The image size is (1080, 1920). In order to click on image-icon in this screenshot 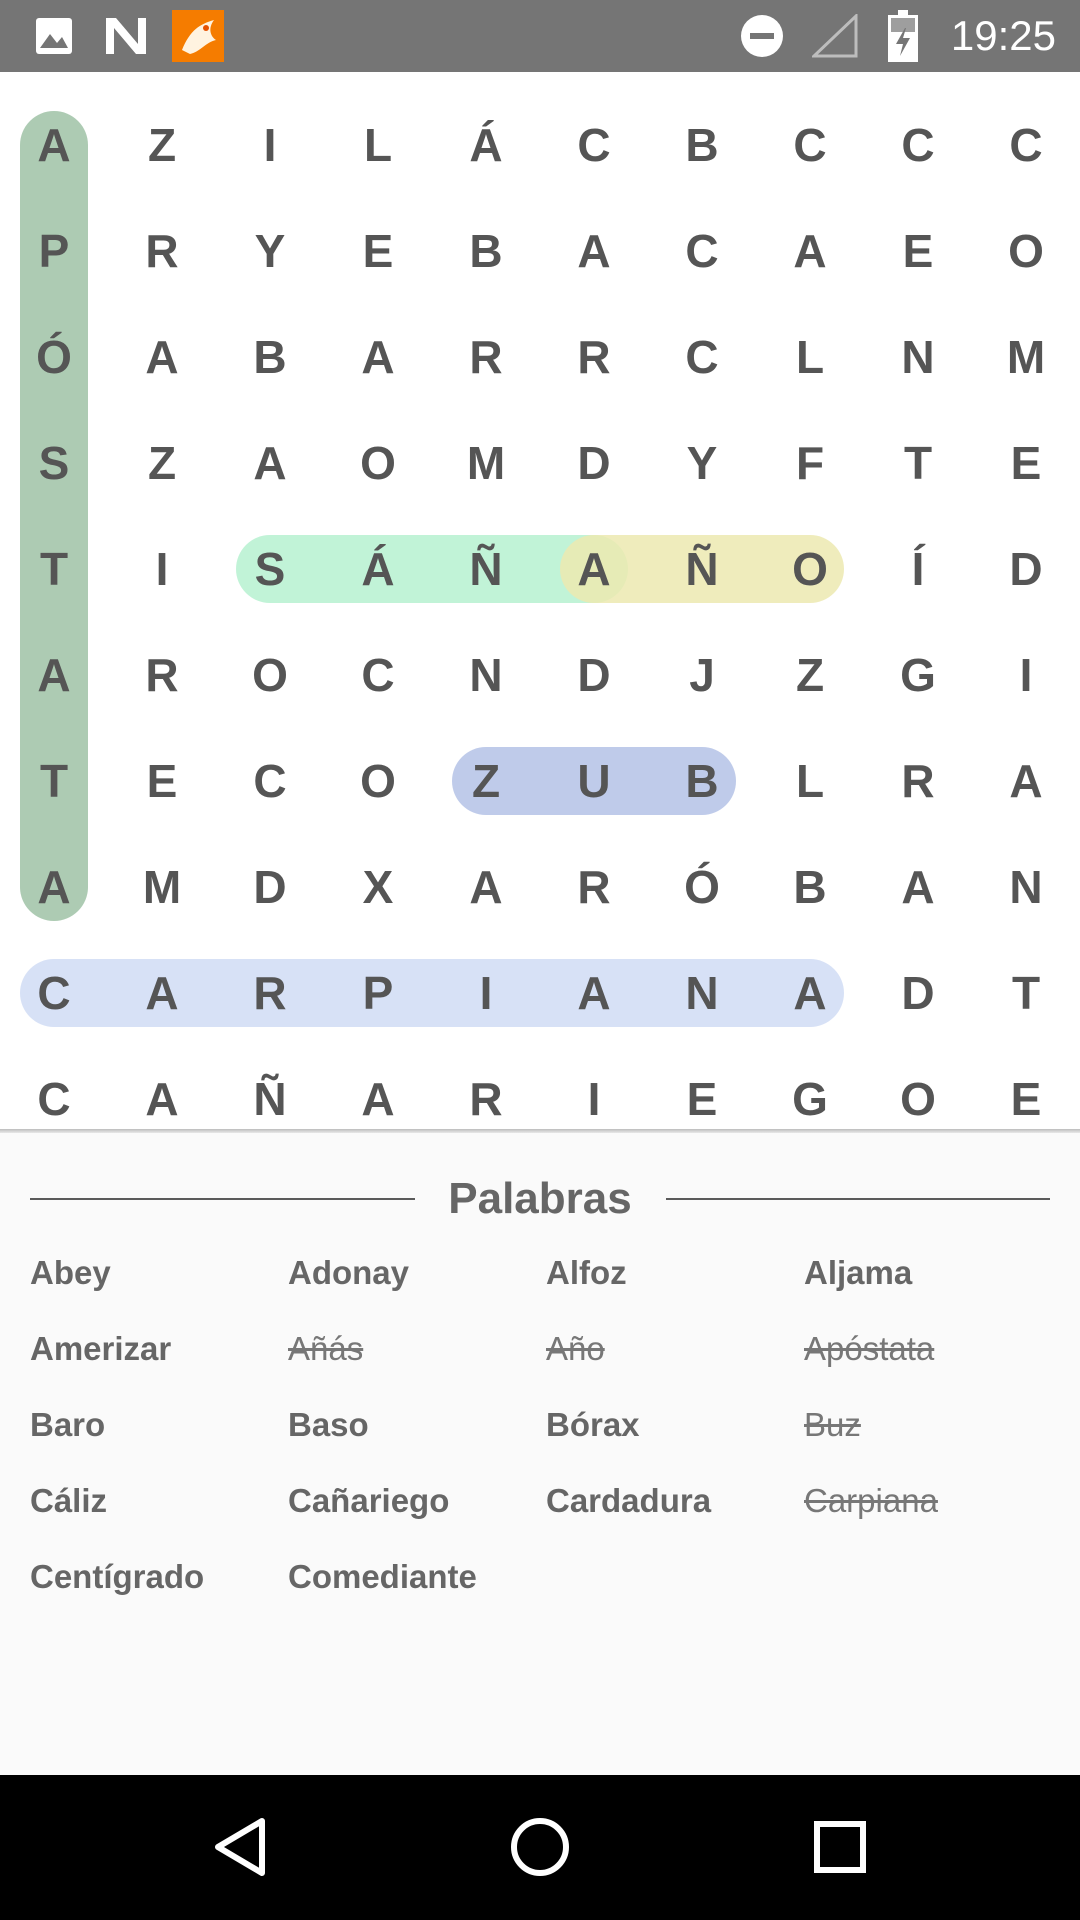, I will do `click(54, 36)`.